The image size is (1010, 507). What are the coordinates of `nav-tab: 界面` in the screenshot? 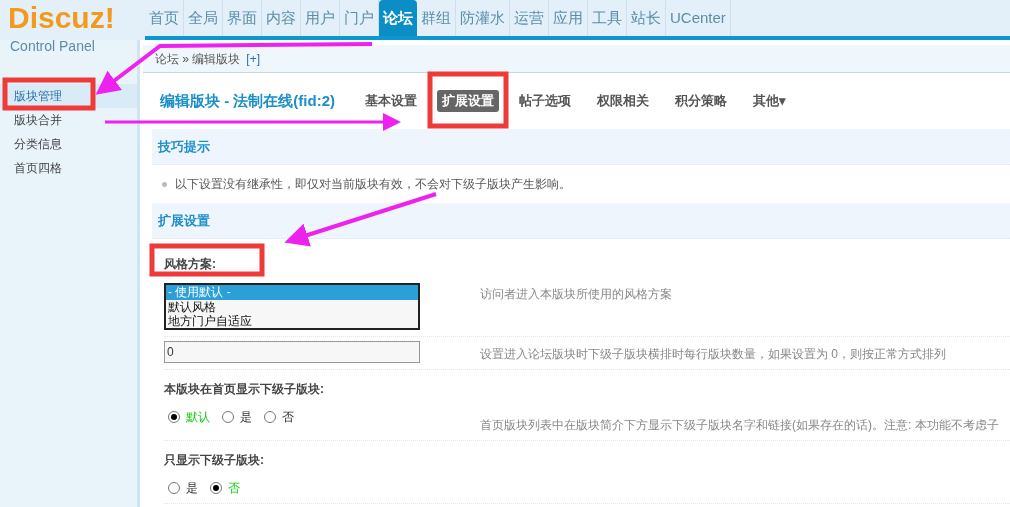 It's located at (242, 18).